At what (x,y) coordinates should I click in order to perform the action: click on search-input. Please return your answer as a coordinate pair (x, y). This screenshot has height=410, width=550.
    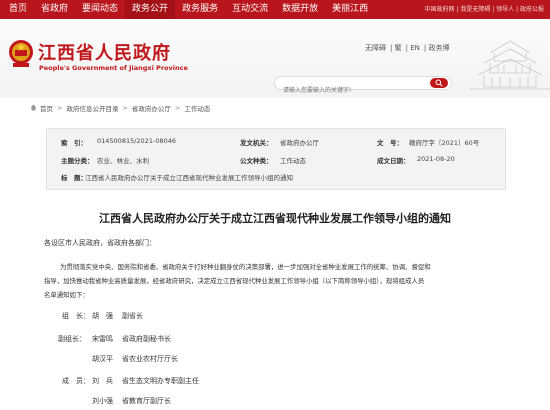
    Looking at the image, I should click on (350, 90).